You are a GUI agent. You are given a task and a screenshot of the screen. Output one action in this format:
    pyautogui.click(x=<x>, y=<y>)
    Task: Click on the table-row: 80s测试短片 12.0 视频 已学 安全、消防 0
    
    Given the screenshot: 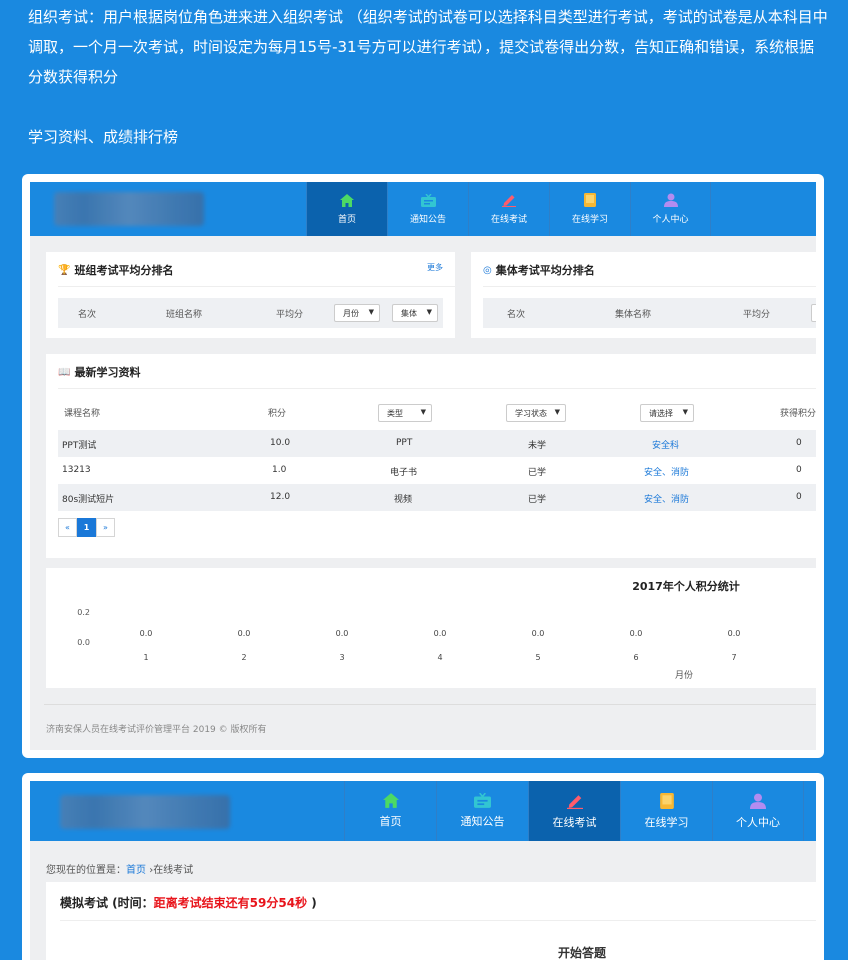 What is the action you would take?
    pyautogui.click(x=437, y=497)
    